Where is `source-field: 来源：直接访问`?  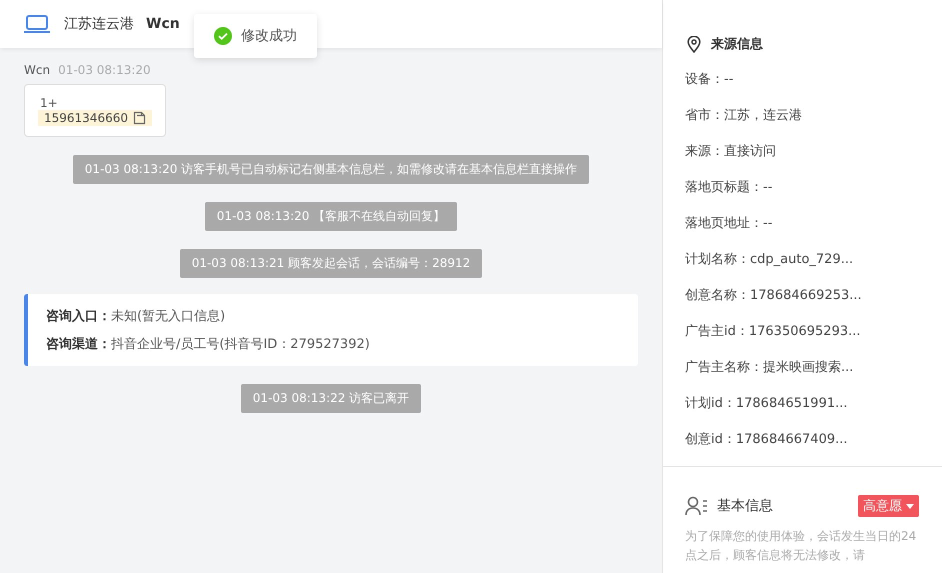
source-field: 来源：直接访问 is located at coordinates (802, 152).